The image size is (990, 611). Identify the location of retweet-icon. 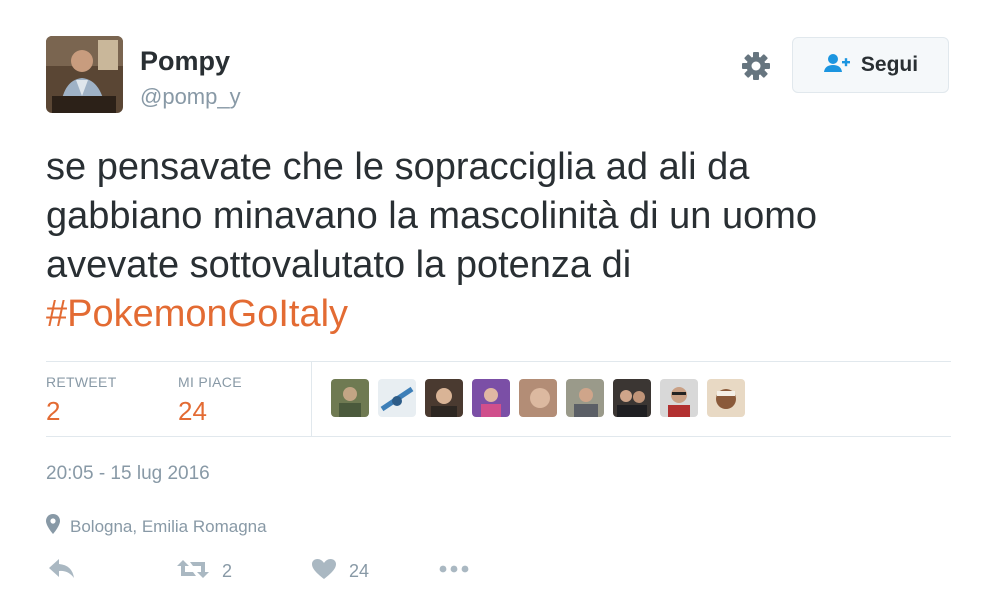
(193, 571).